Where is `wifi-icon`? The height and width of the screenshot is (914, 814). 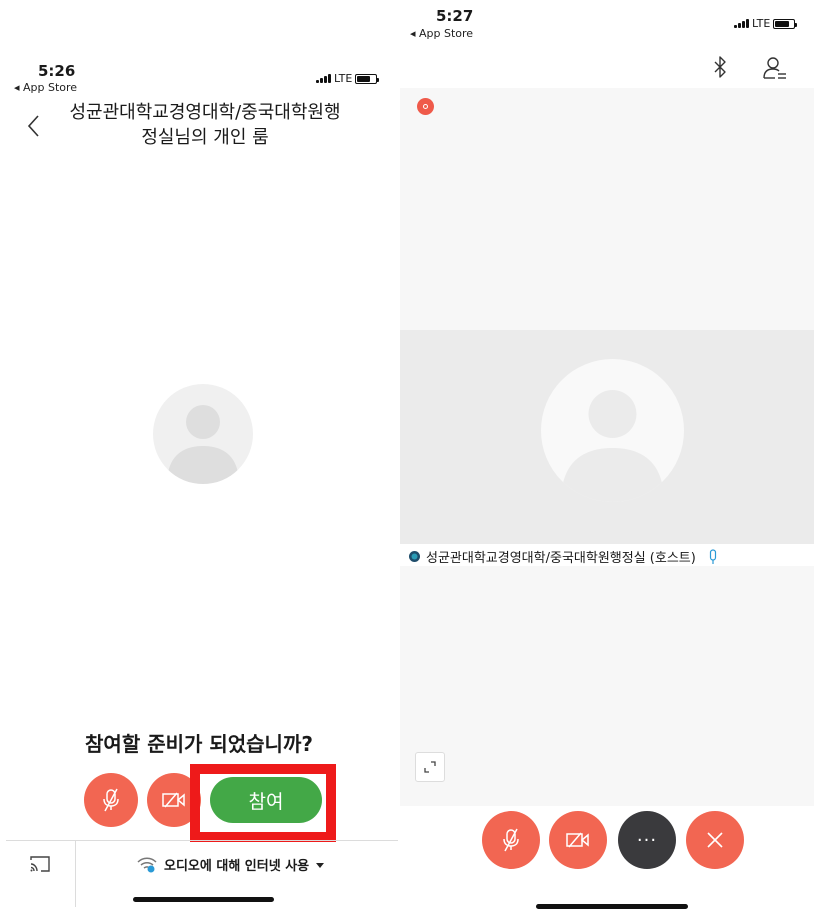 wifi-icon is located at coordinates (147, 864).